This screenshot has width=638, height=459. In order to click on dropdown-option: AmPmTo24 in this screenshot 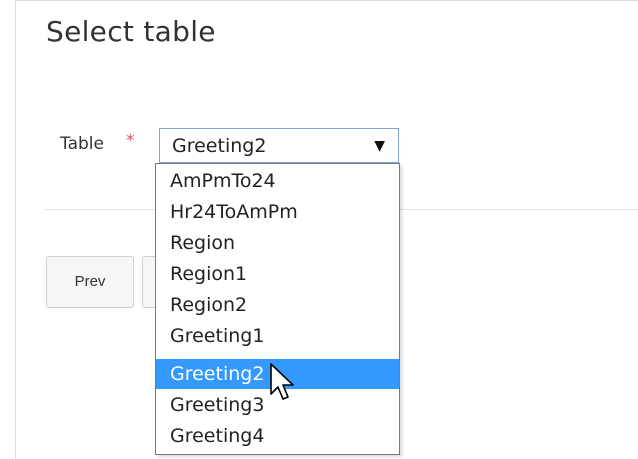, I will do `click(277, 181)`.